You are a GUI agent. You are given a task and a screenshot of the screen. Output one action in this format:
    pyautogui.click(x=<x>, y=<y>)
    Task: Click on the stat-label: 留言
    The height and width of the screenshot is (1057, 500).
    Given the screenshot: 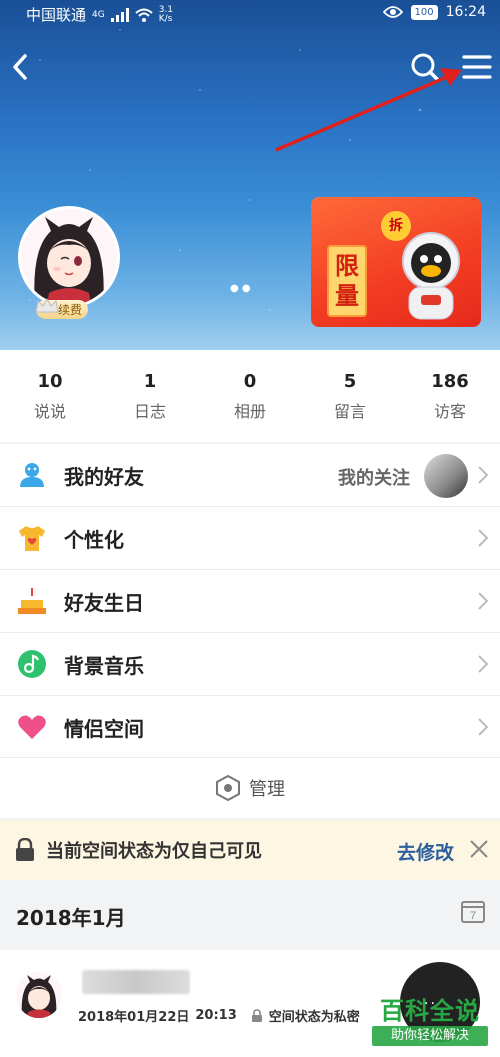 What is the action you would take?
    pyautogui.click(x=349, y=411)
    